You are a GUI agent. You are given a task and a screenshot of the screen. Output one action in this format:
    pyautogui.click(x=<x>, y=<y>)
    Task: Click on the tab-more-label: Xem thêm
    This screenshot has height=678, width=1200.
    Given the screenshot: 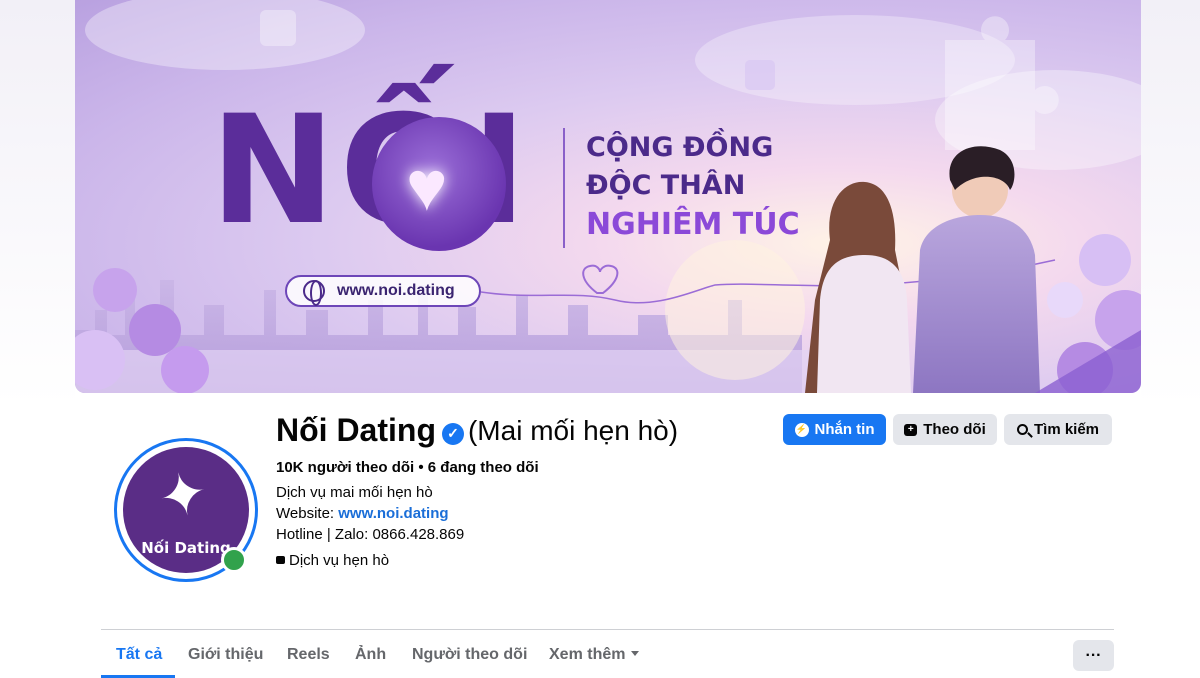 What is the action you would take?
    pyautogui.click(x=587, y=654)
    